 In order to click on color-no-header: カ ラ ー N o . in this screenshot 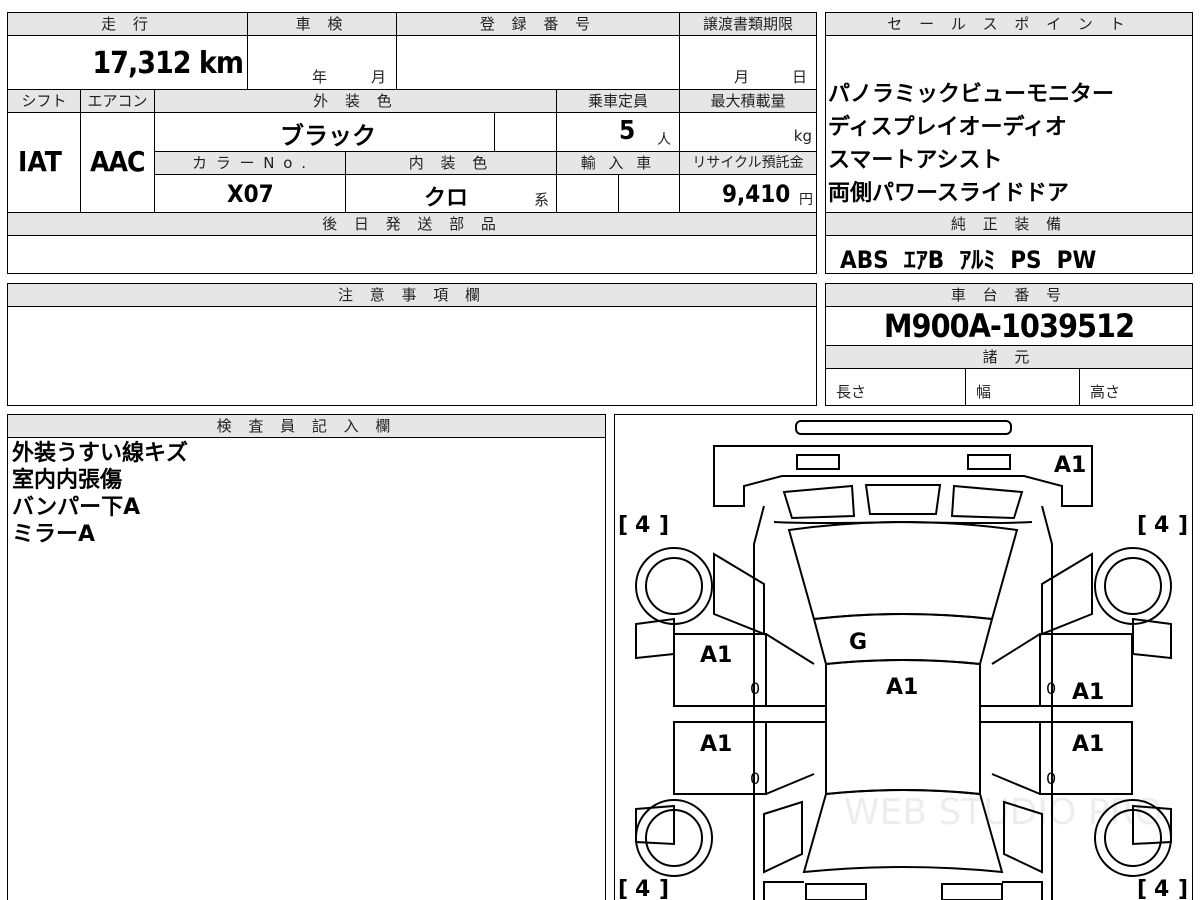, I will do `click(250, 163)`.